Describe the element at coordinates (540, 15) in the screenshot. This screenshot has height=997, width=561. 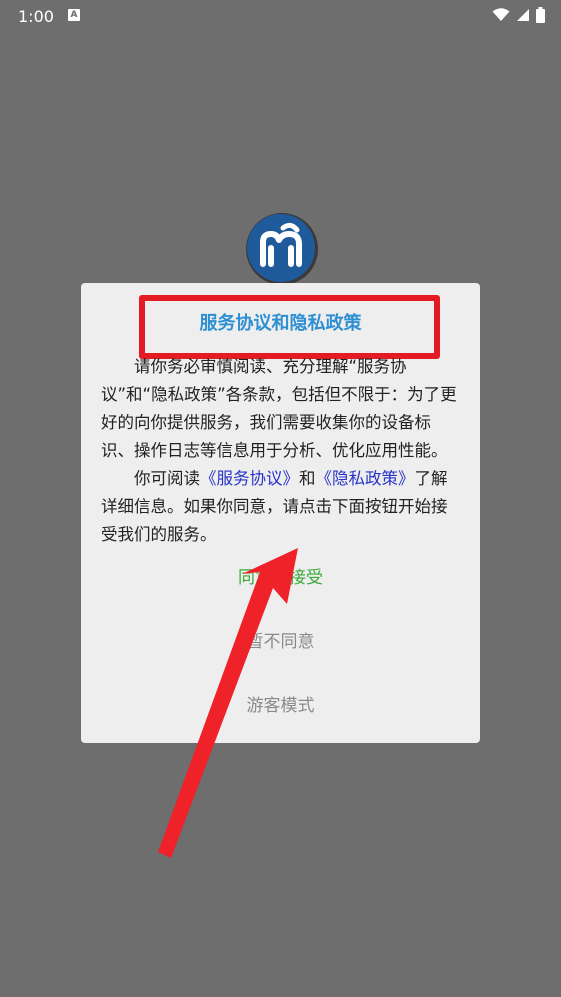
I see `battery-icon` at that location.